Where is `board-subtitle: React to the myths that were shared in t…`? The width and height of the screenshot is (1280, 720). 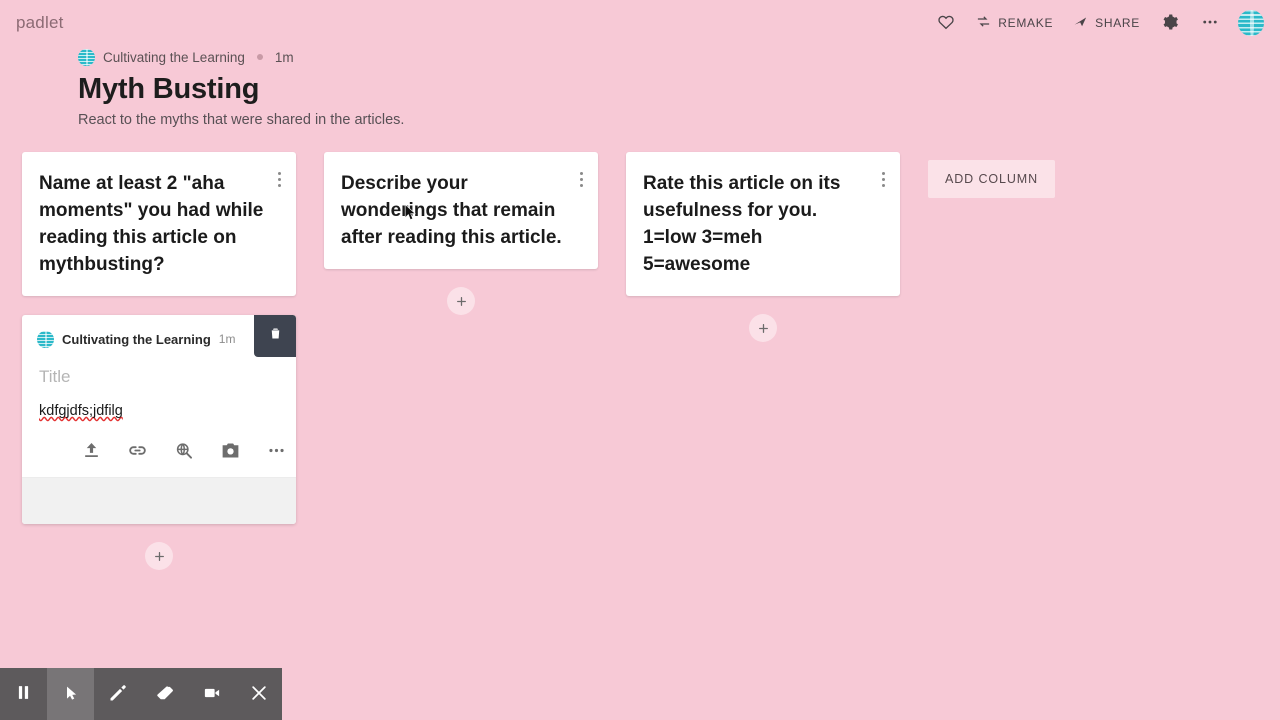 board-subtitle: React to the myths that were shared in t… is located at coordinates (241, 120).